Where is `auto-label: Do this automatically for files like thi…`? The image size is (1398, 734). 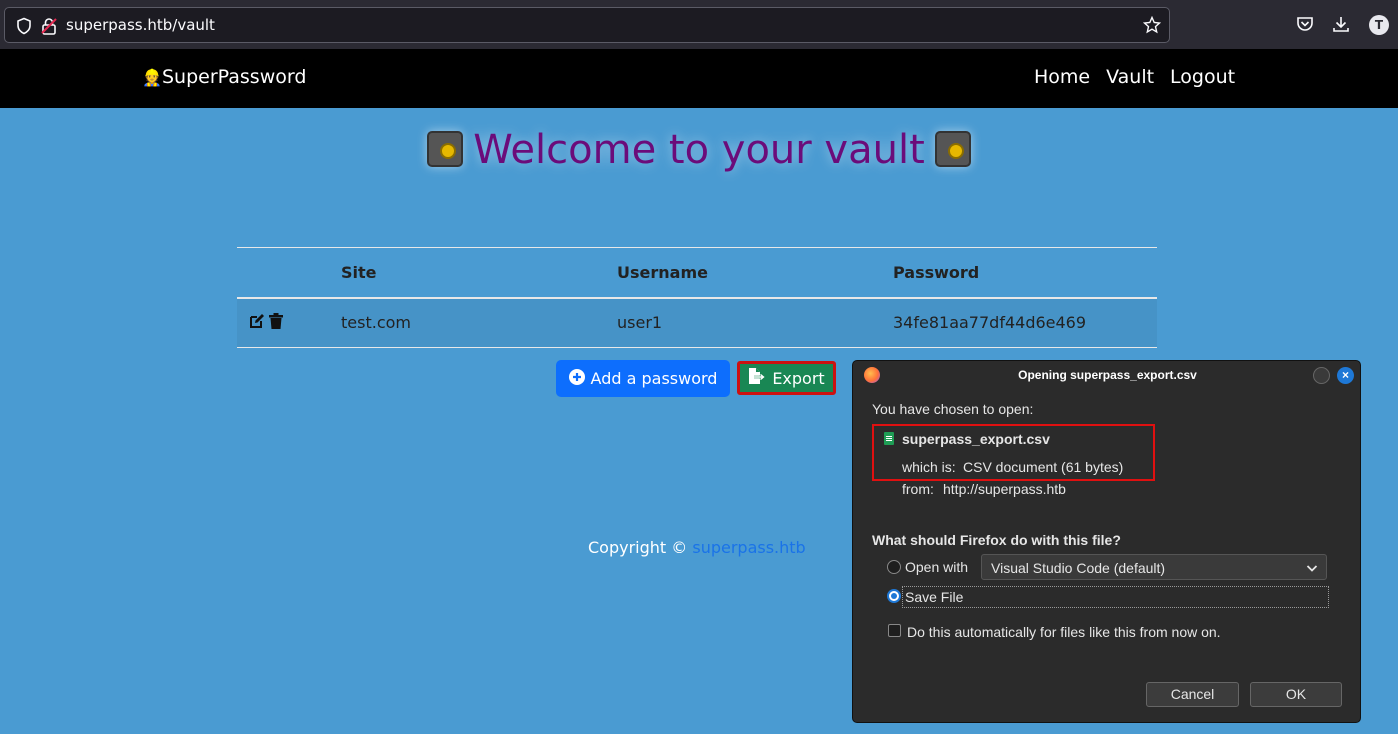 auto-label: Do this automatically for files like thi… is located at coordinates (1064, 632).